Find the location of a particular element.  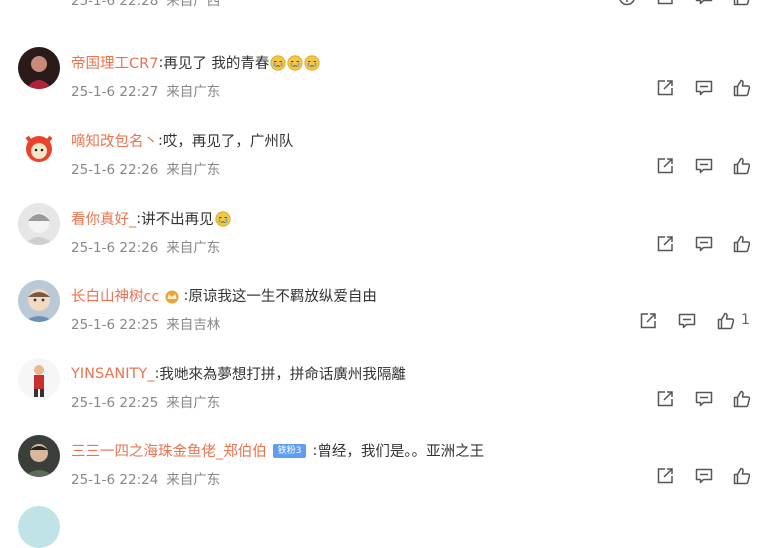

comment-actions: 1 is located at coordinates (384, 321).